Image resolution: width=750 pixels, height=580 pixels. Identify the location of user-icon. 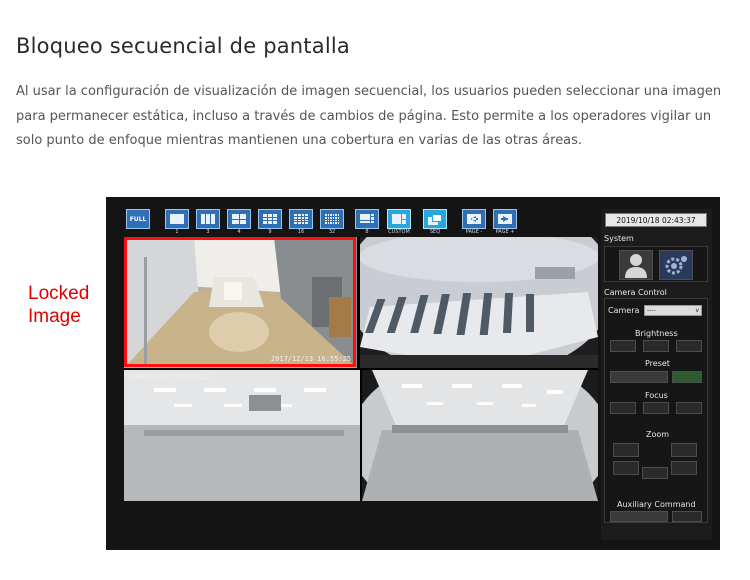
(636, 266).